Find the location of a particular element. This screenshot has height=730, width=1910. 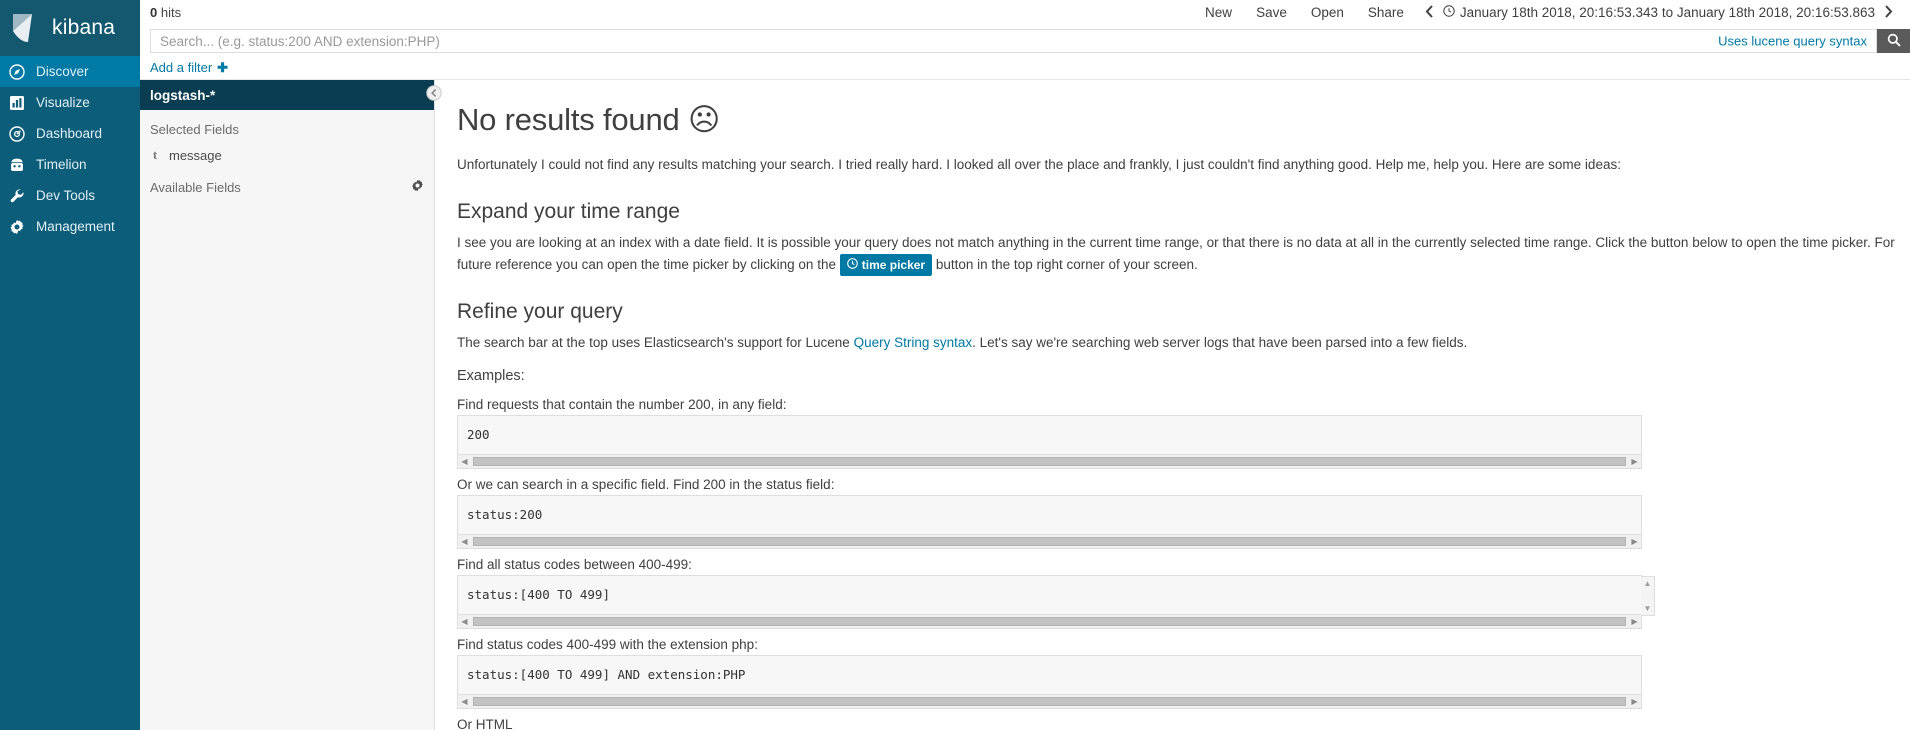

chevron-left-icon is located at coordinates (1429, 12).